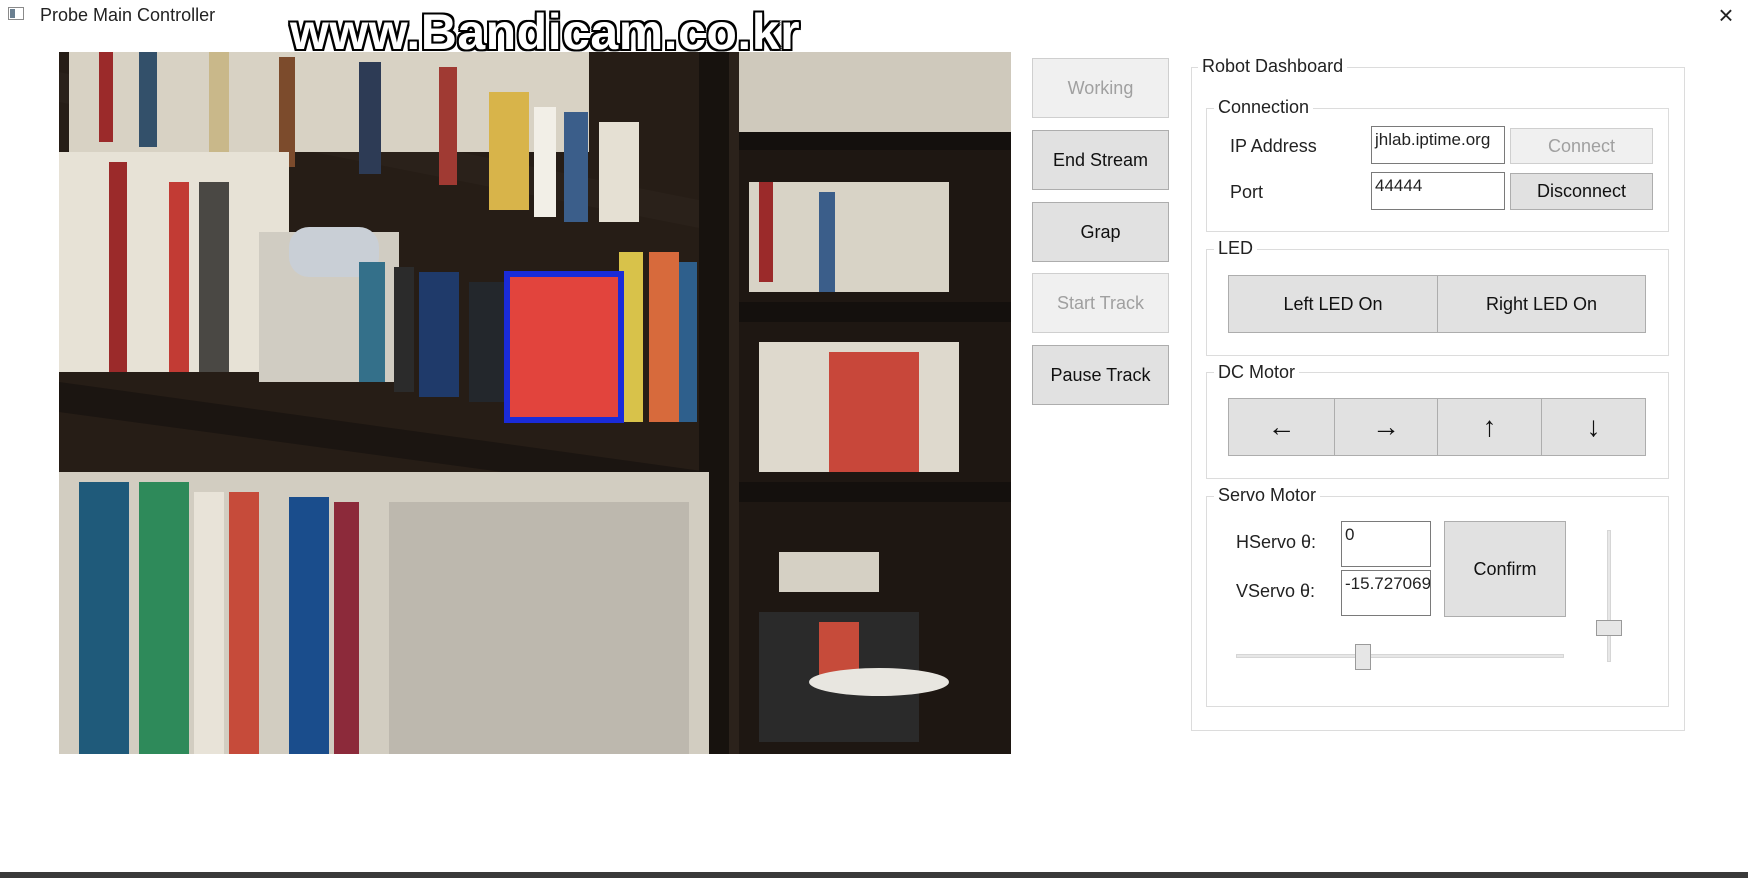 Image resolution: width=1748 pixels, height=878 pixels. I want to click on motor-down-button: ↓, so click(1593, 427).